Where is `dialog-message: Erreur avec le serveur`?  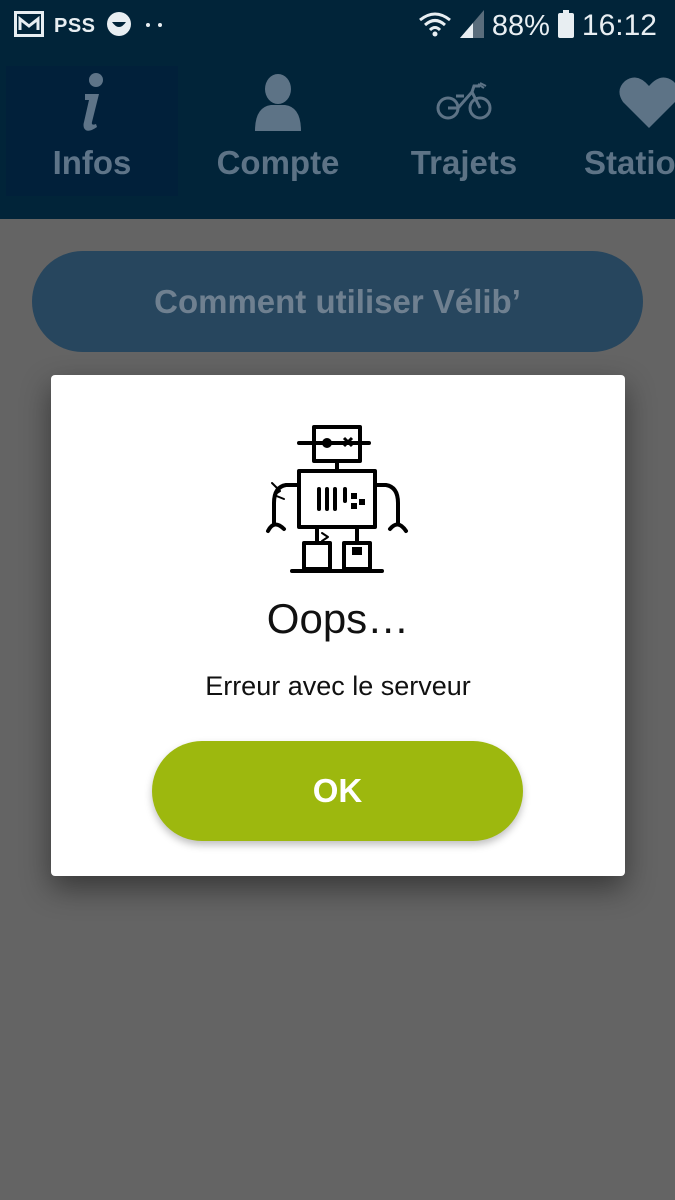
dialog-message: Erreur avec le serveur is located at coordinates (338, 686).